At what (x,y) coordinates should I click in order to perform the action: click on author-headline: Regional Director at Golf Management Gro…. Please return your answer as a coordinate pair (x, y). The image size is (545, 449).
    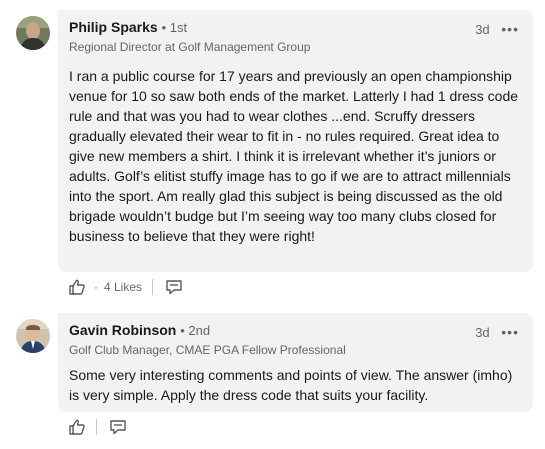
    Looking at the image, I should click on (190, 47).